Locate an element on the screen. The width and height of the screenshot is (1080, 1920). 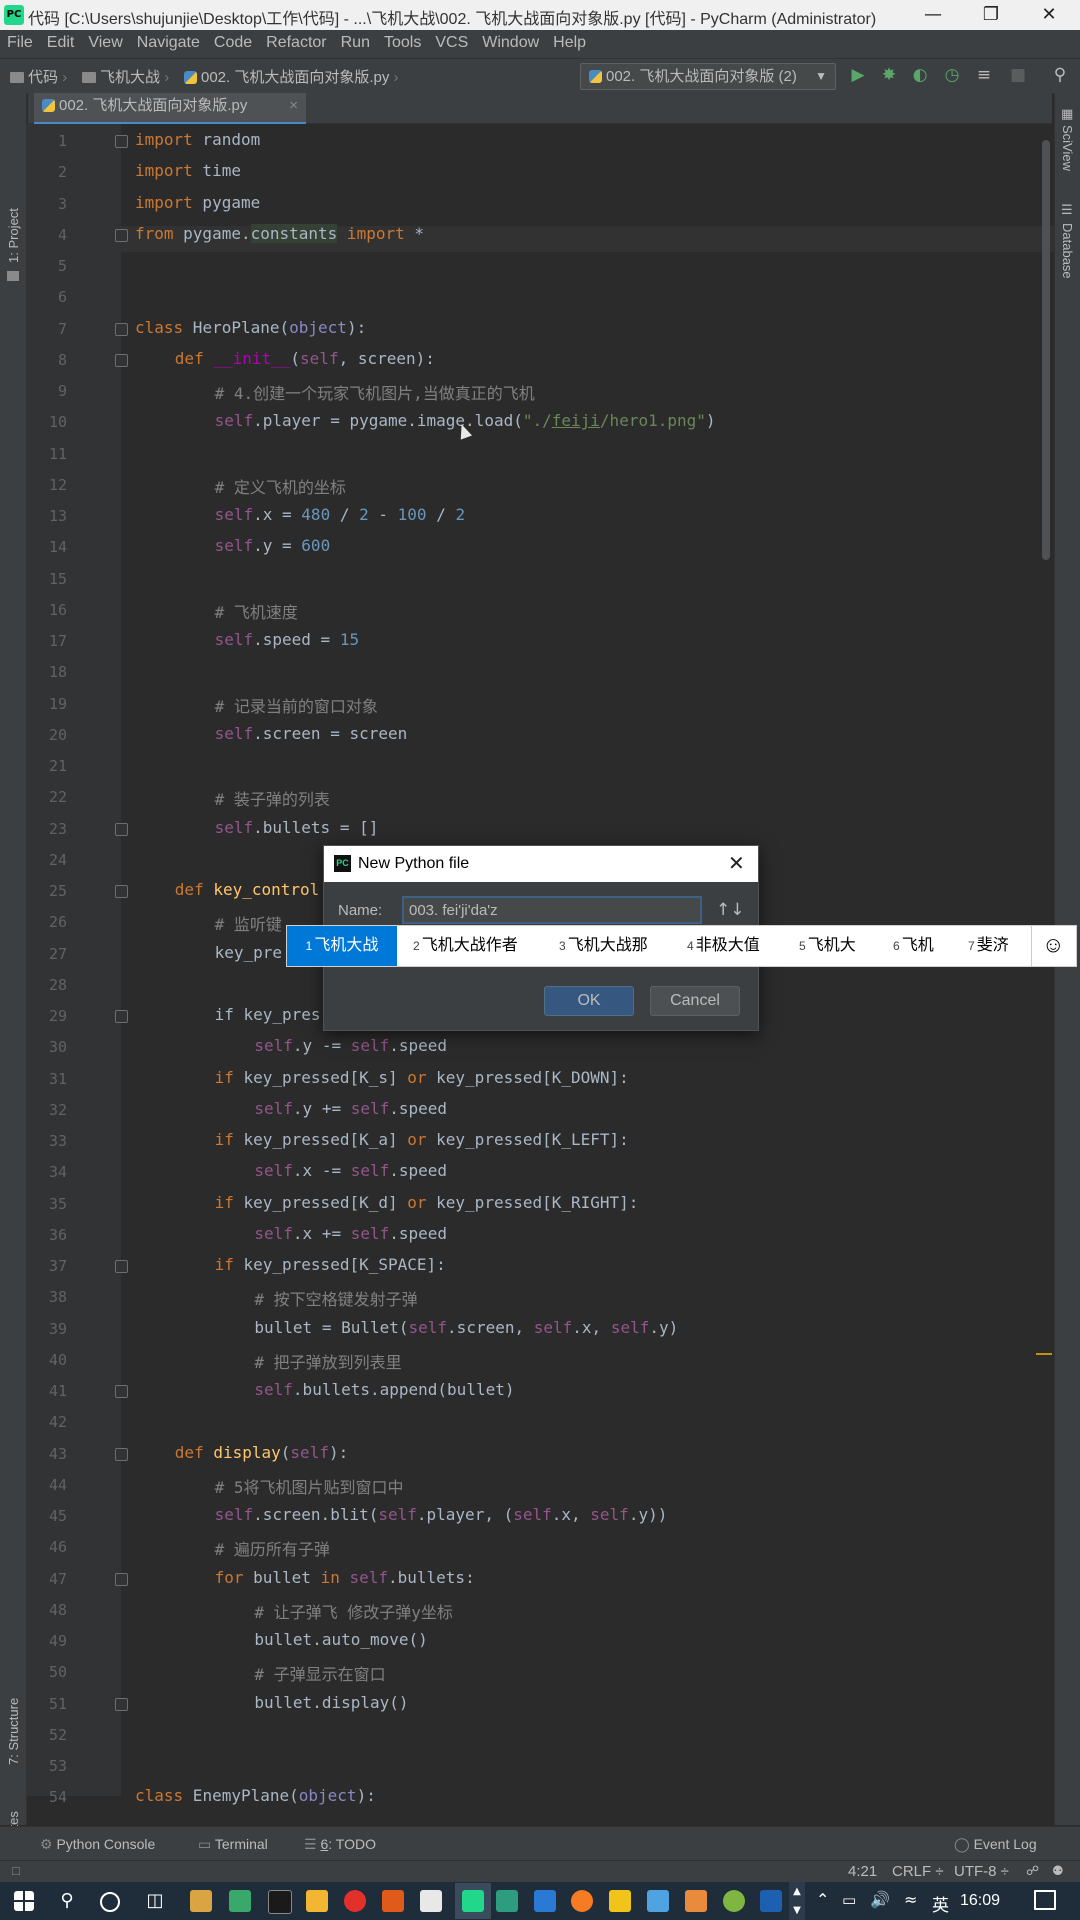
ime-candidate-4: 4 非极大值 is located at coordinates (723, 946).